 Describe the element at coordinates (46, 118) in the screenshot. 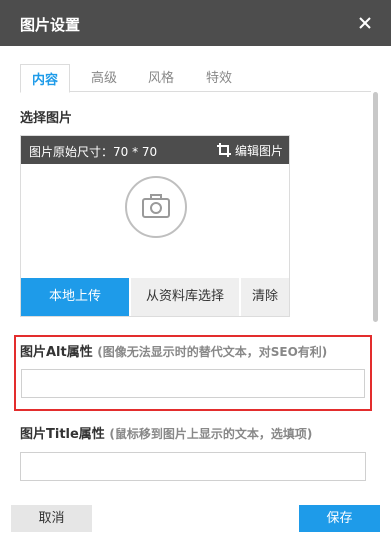

I see `select-image-label: 选择图片` at that location.